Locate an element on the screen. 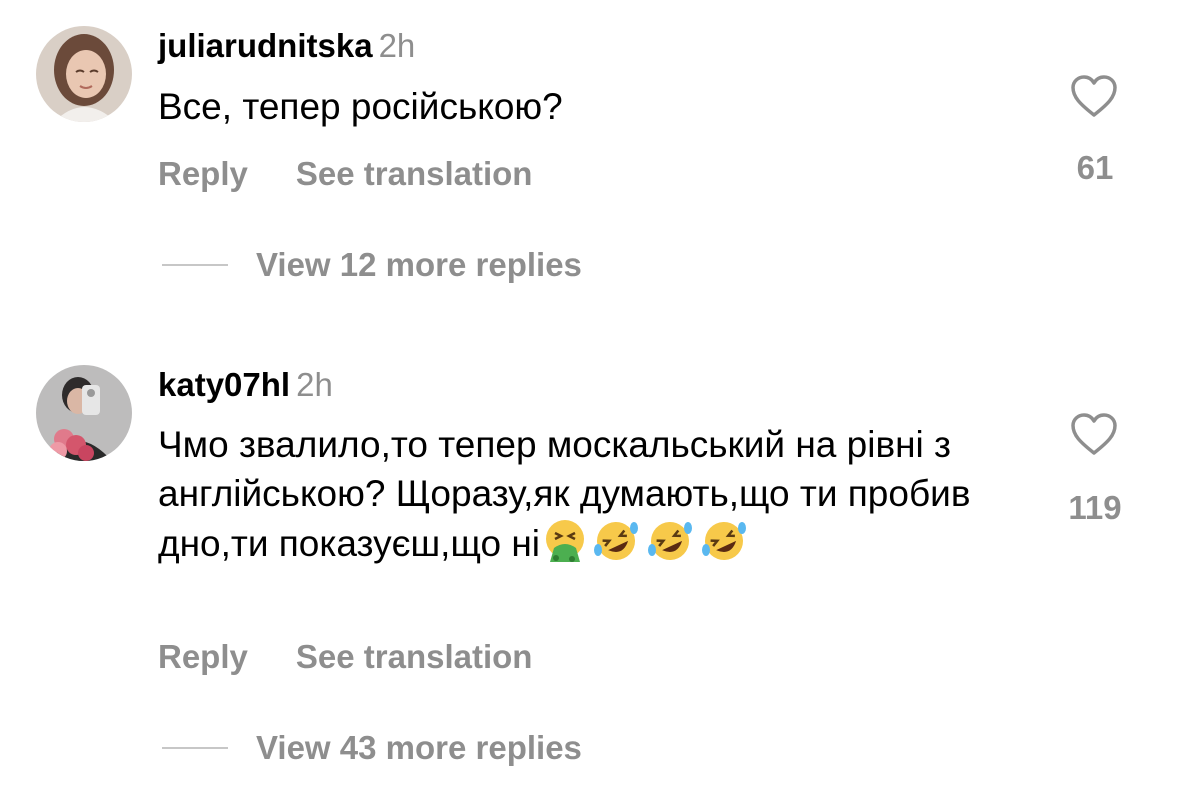  username-line: juliarudnitska 2h is located at coordinates (286, 46).